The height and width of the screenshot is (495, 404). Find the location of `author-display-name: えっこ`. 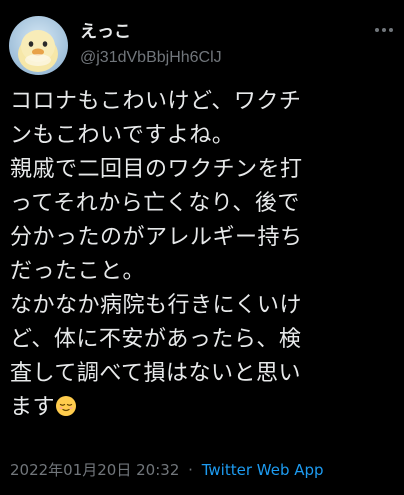

author-display-name: えっこ is located at coordinates (105, 32).